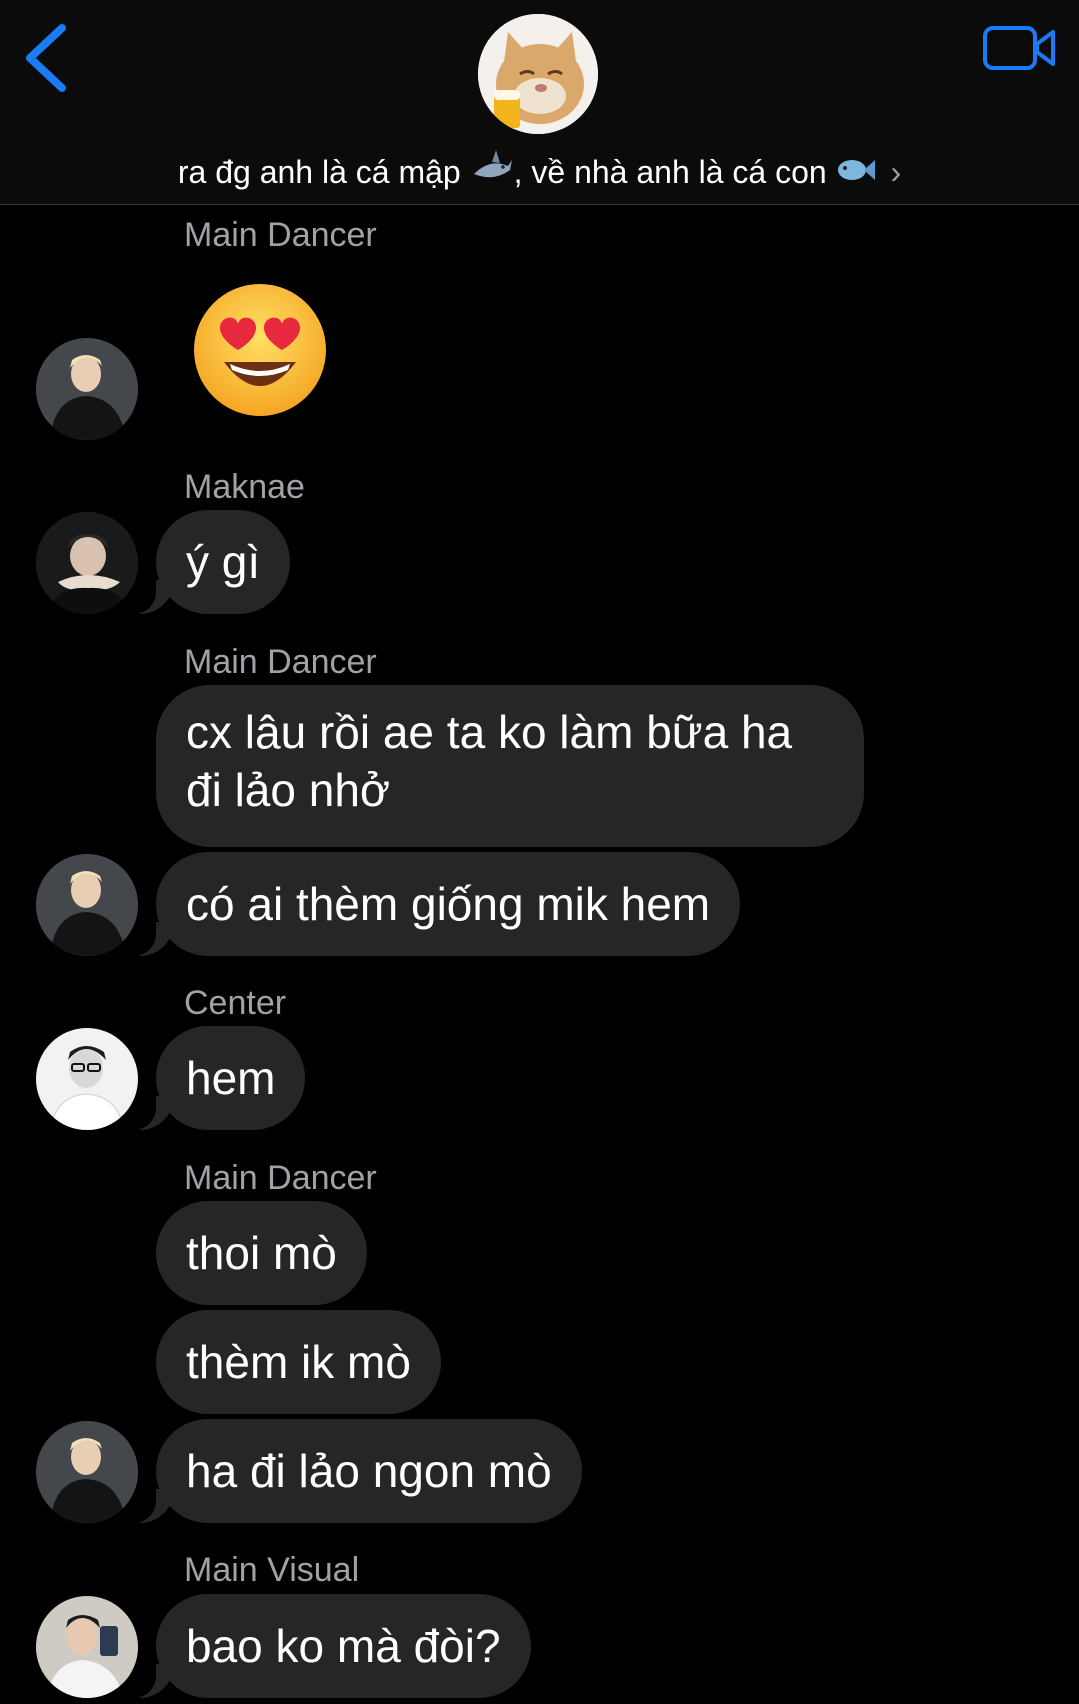 The height and width of the screenshot is (1704, 1079). What do you see at coordinates (896, 172) in the screenshot?
I see `chevron-right-icon: ›` at bounding box center [896, 172].